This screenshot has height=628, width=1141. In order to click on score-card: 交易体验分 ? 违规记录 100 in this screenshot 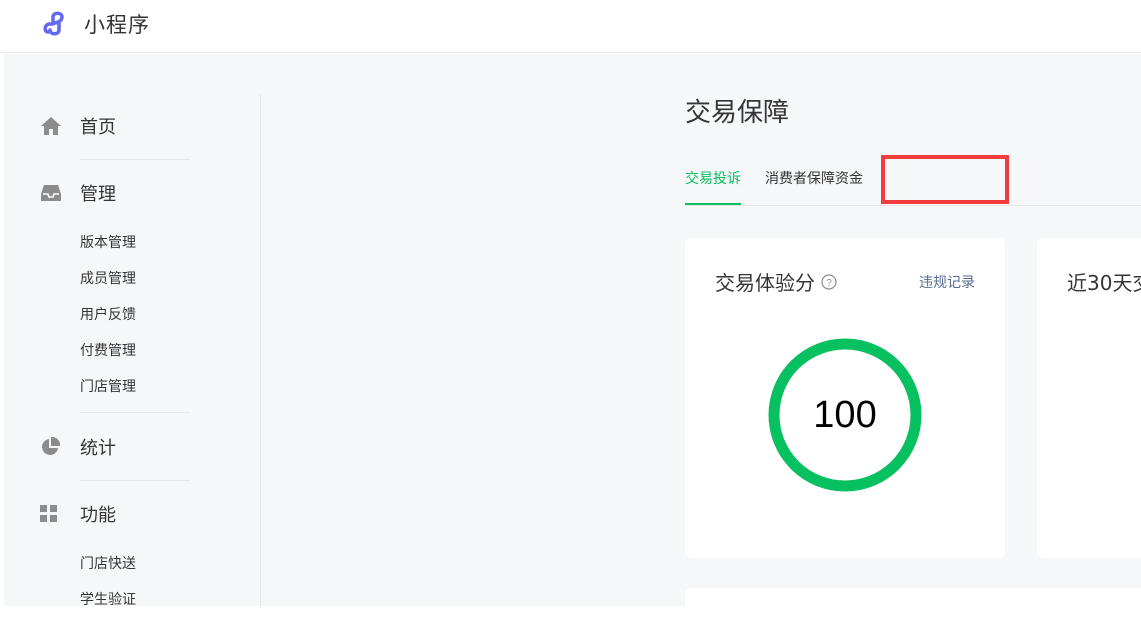, I will do `click(845, 398)`.